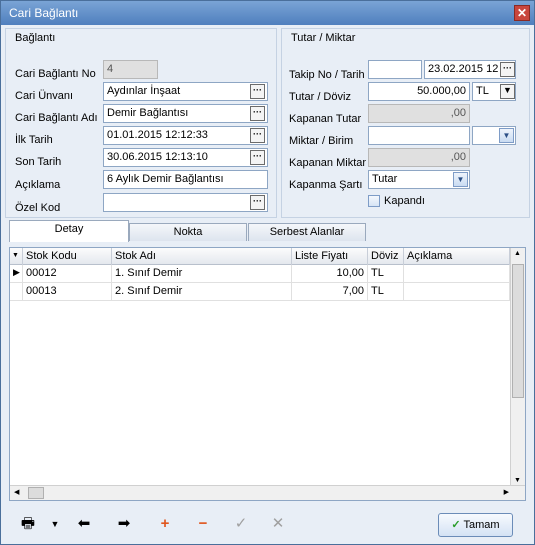  I want to click on row-indicator: ▶, so click(16, 274).